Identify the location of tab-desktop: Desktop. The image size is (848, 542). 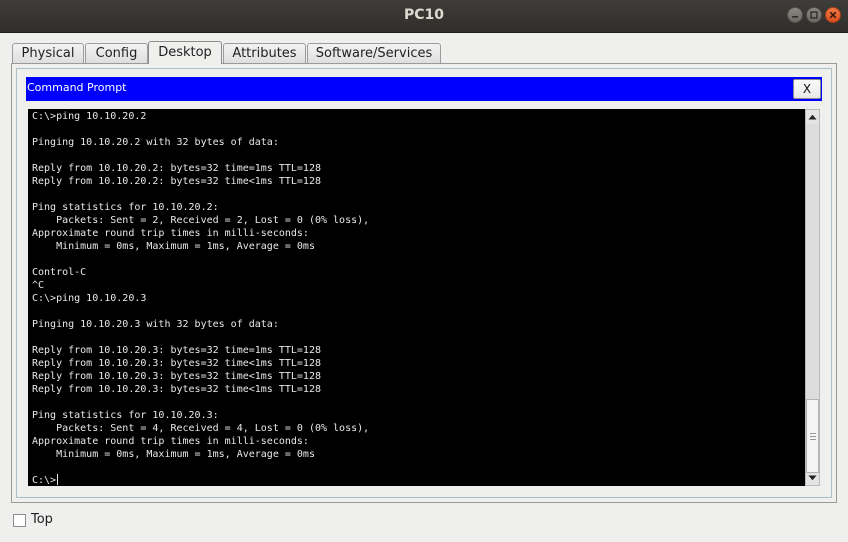
(185, 52).